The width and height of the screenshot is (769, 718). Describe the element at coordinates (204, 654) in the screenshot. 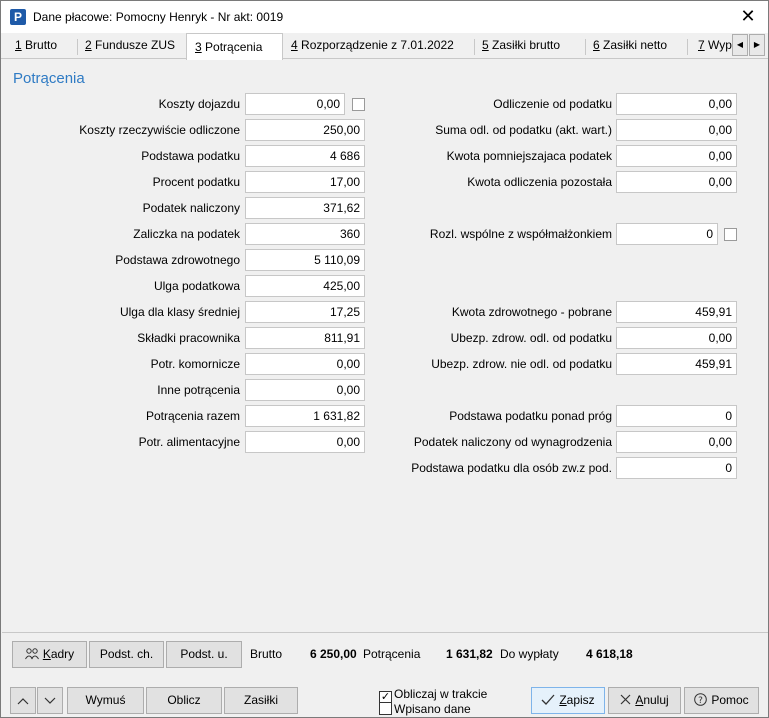

I see `podst-u-button: Podst. u.` at that location.